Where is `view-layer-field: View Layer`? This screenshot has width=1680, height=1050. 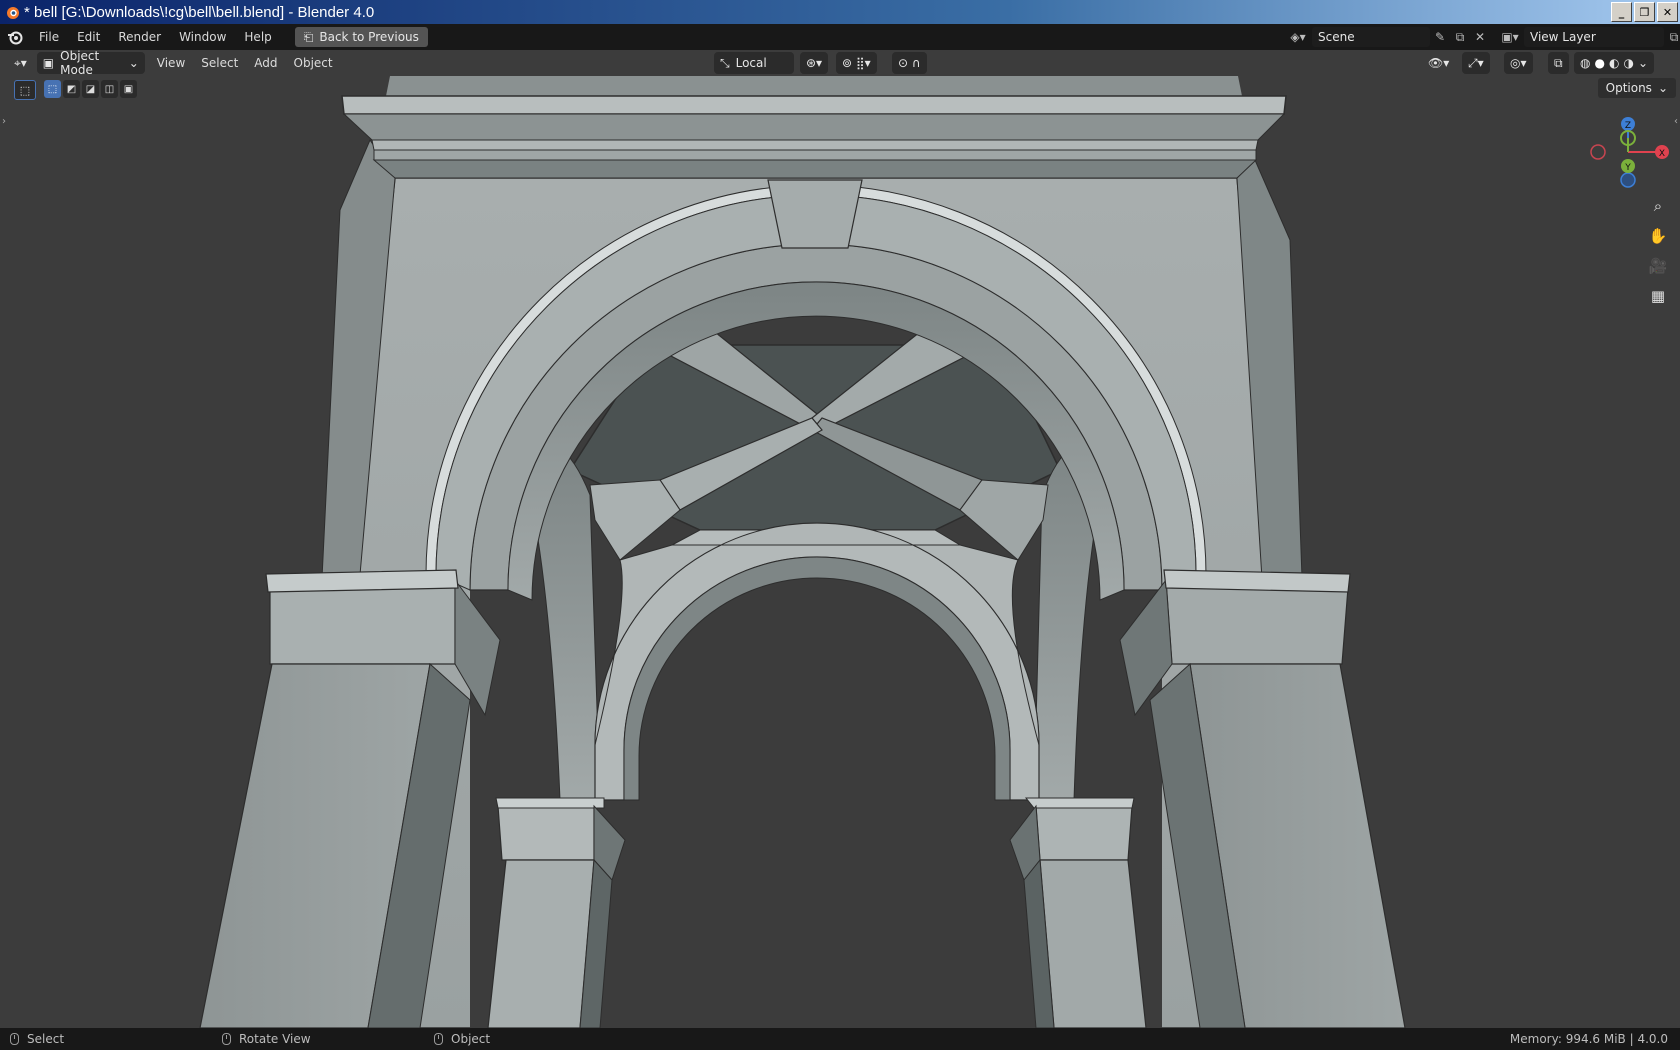 view-layer-field: View Layer is located at coordinates (1594, 37).